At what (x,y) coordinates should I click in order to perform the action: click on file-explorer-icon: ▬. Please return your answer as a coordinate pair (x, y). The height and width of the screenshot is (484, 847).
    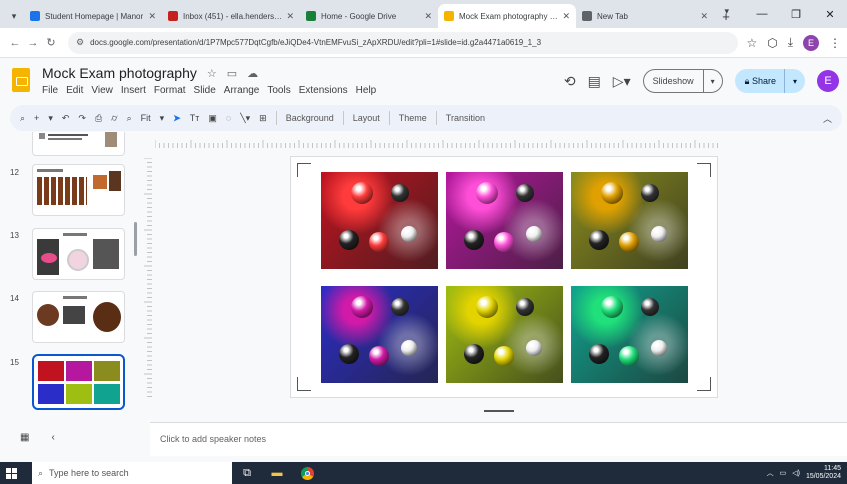
    Looking at the image, I should click on (277, 473).